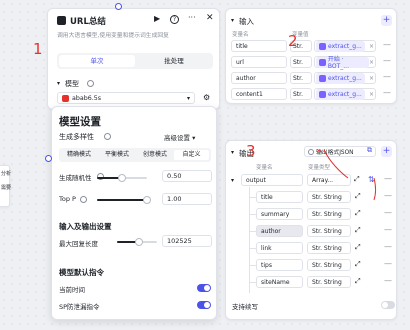  What do you see at coordinates (192, 17) in the screenshot?
I see `more-icon: ···` at bounding box center [192, 17].